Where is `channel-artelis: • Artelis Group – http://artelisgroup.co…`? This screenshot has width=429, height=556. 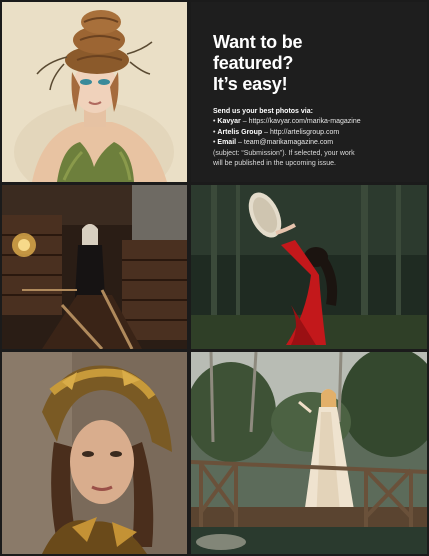 channel-artelis: • Artelis Group – http://artelisgroup.co… is located at coordinates (315, 133).